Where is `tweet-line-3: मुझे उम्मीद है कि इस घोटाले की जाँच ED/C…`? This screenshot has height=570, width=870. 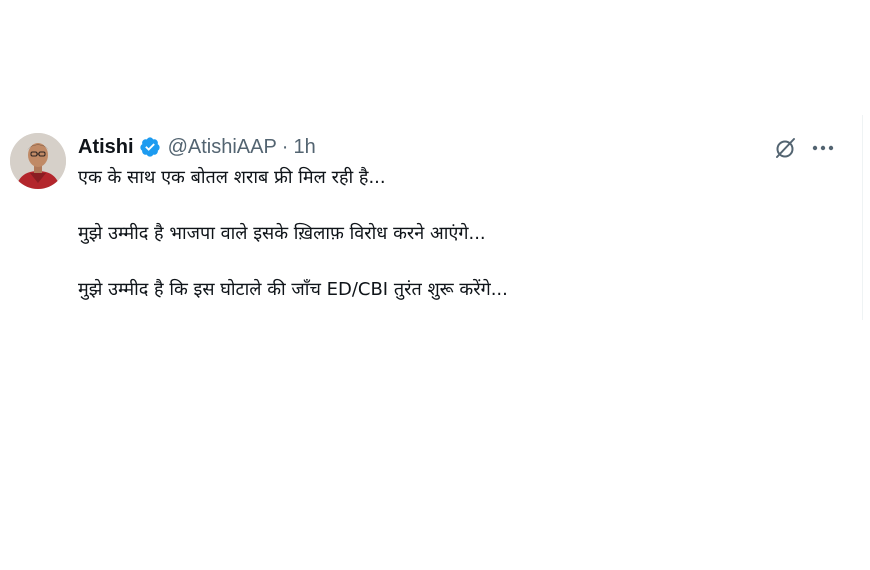
tweet-line-3: मुझे उम्मीद है कि इस घोटाले की जाँच ED/C… is located at coordinates (293, 289).